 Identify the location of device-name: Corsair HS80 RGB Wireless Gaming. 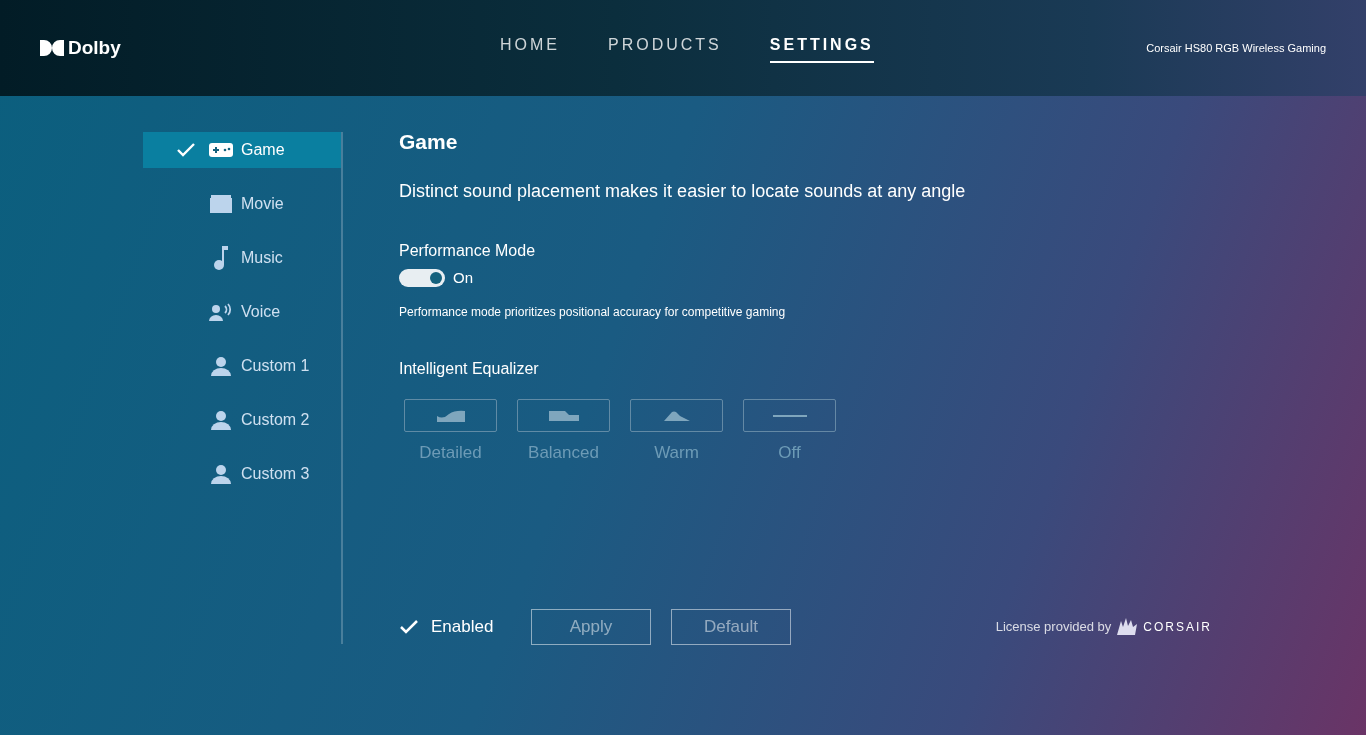
(1236, 48).